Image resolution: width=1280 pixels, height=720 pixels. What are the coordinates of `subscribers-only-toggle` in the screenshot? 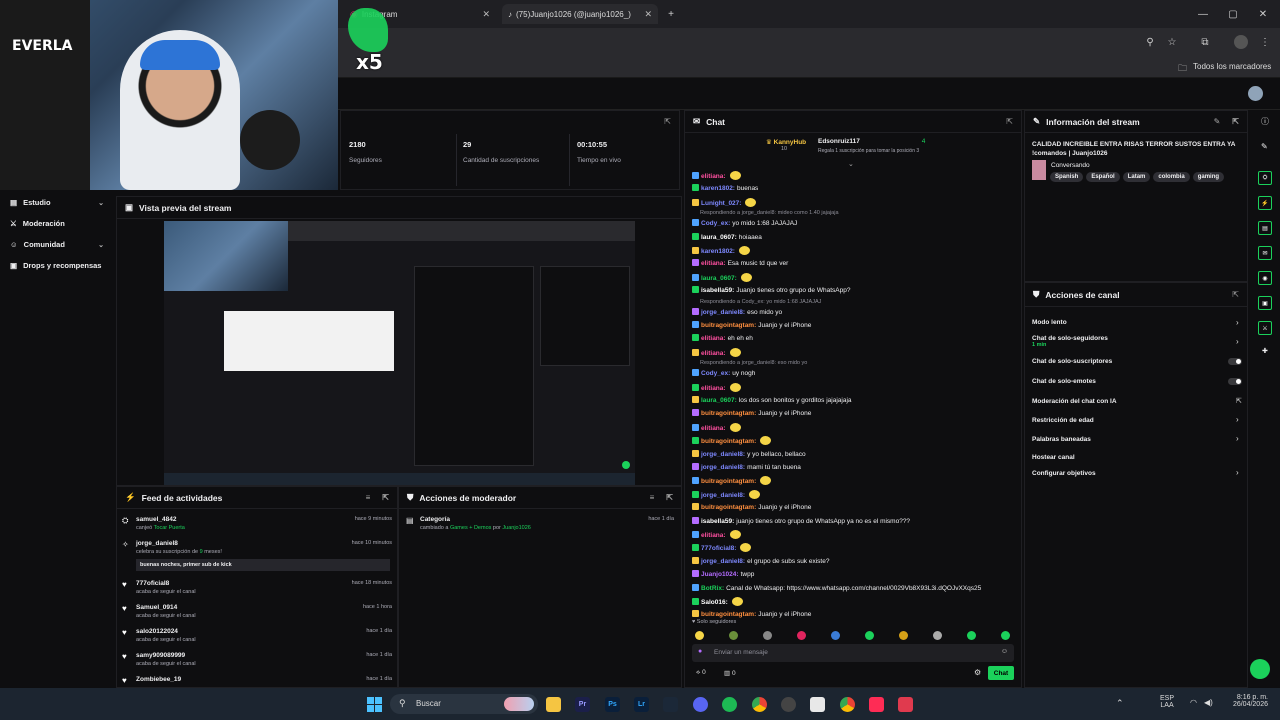 It's located at (1235, 361).